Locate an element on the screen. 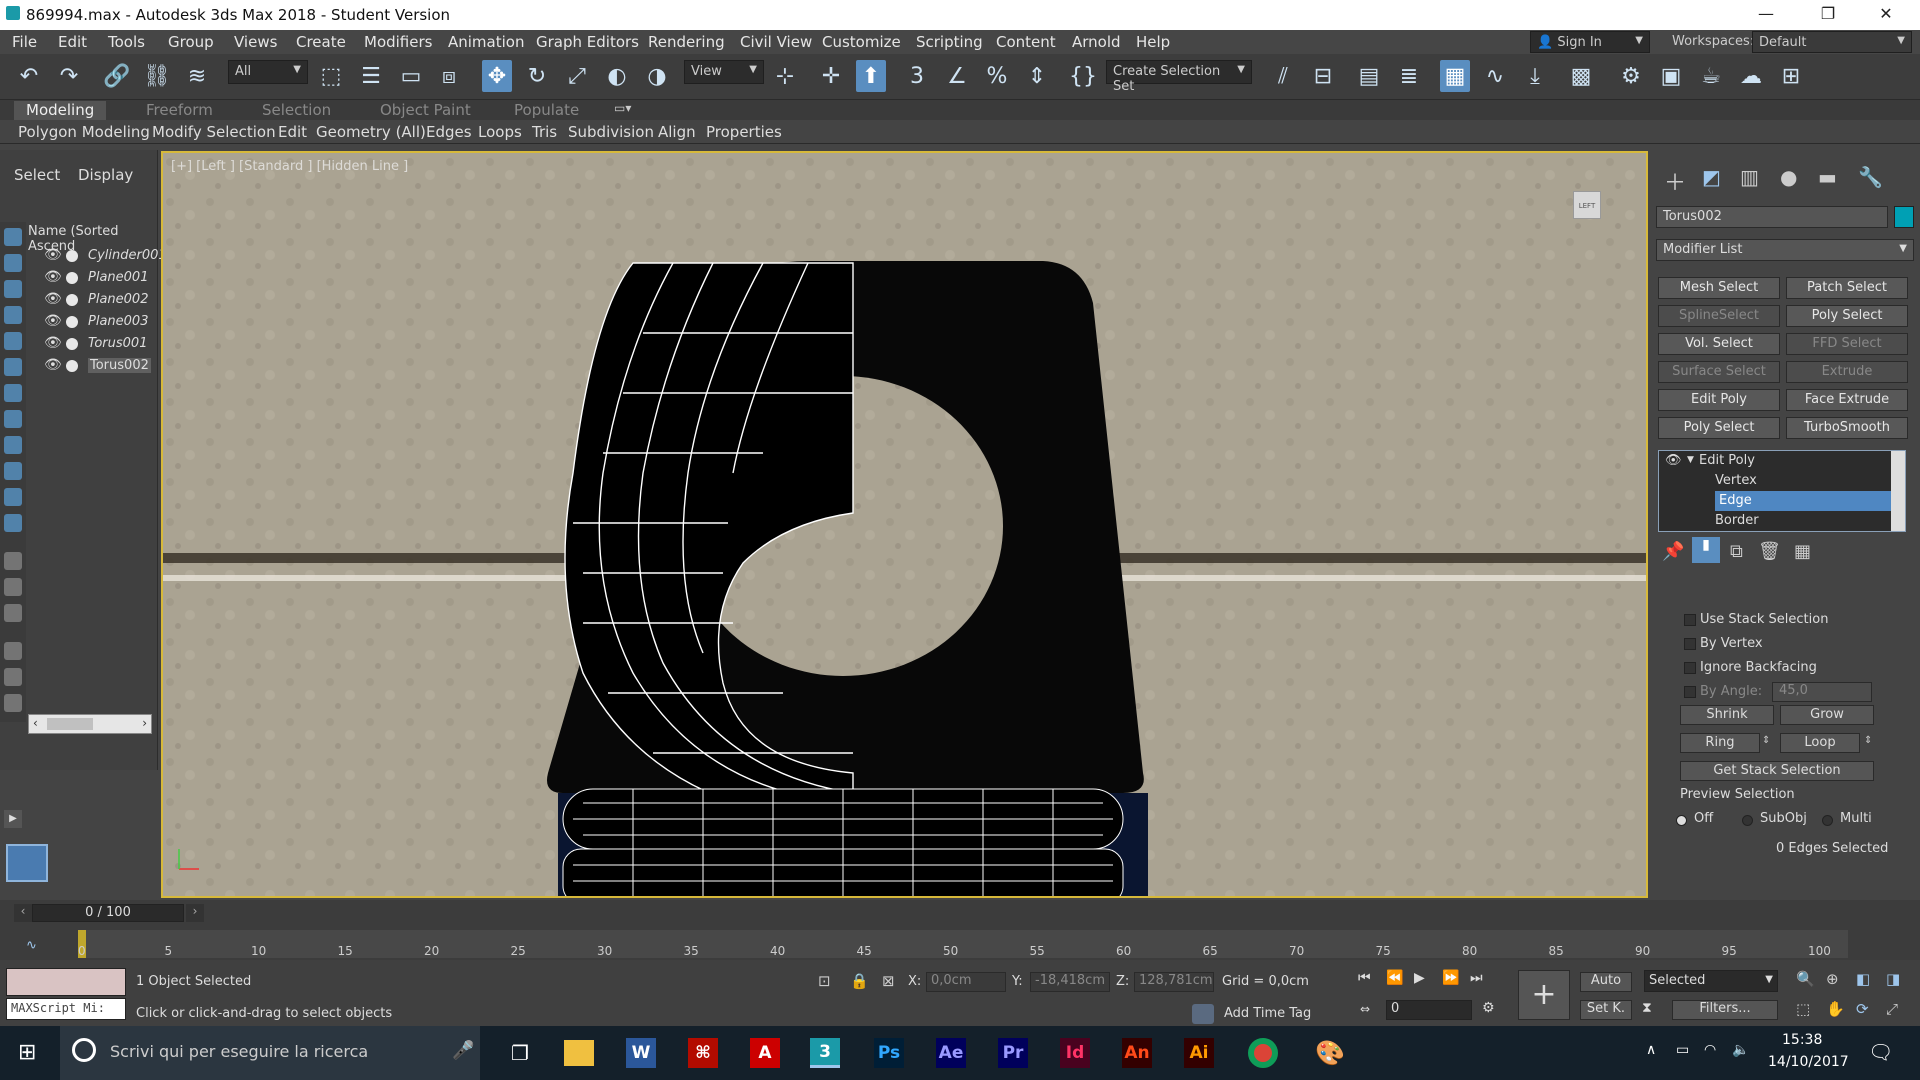 This screenshot has height=1080, width=1920. pivot-center-icon: ⊹ is located at coordinates (785, 76).